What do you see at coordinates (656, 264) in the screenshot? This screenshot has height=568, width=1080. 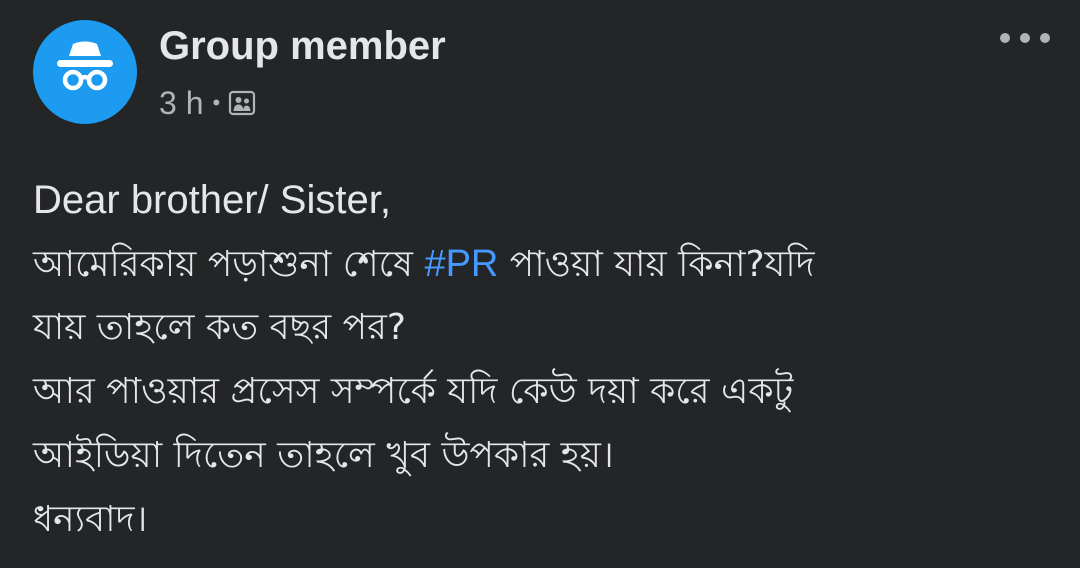 I see `post-text-segment: পাওয়া যায় কিনা?যদি` at bounding box center [656, 264].